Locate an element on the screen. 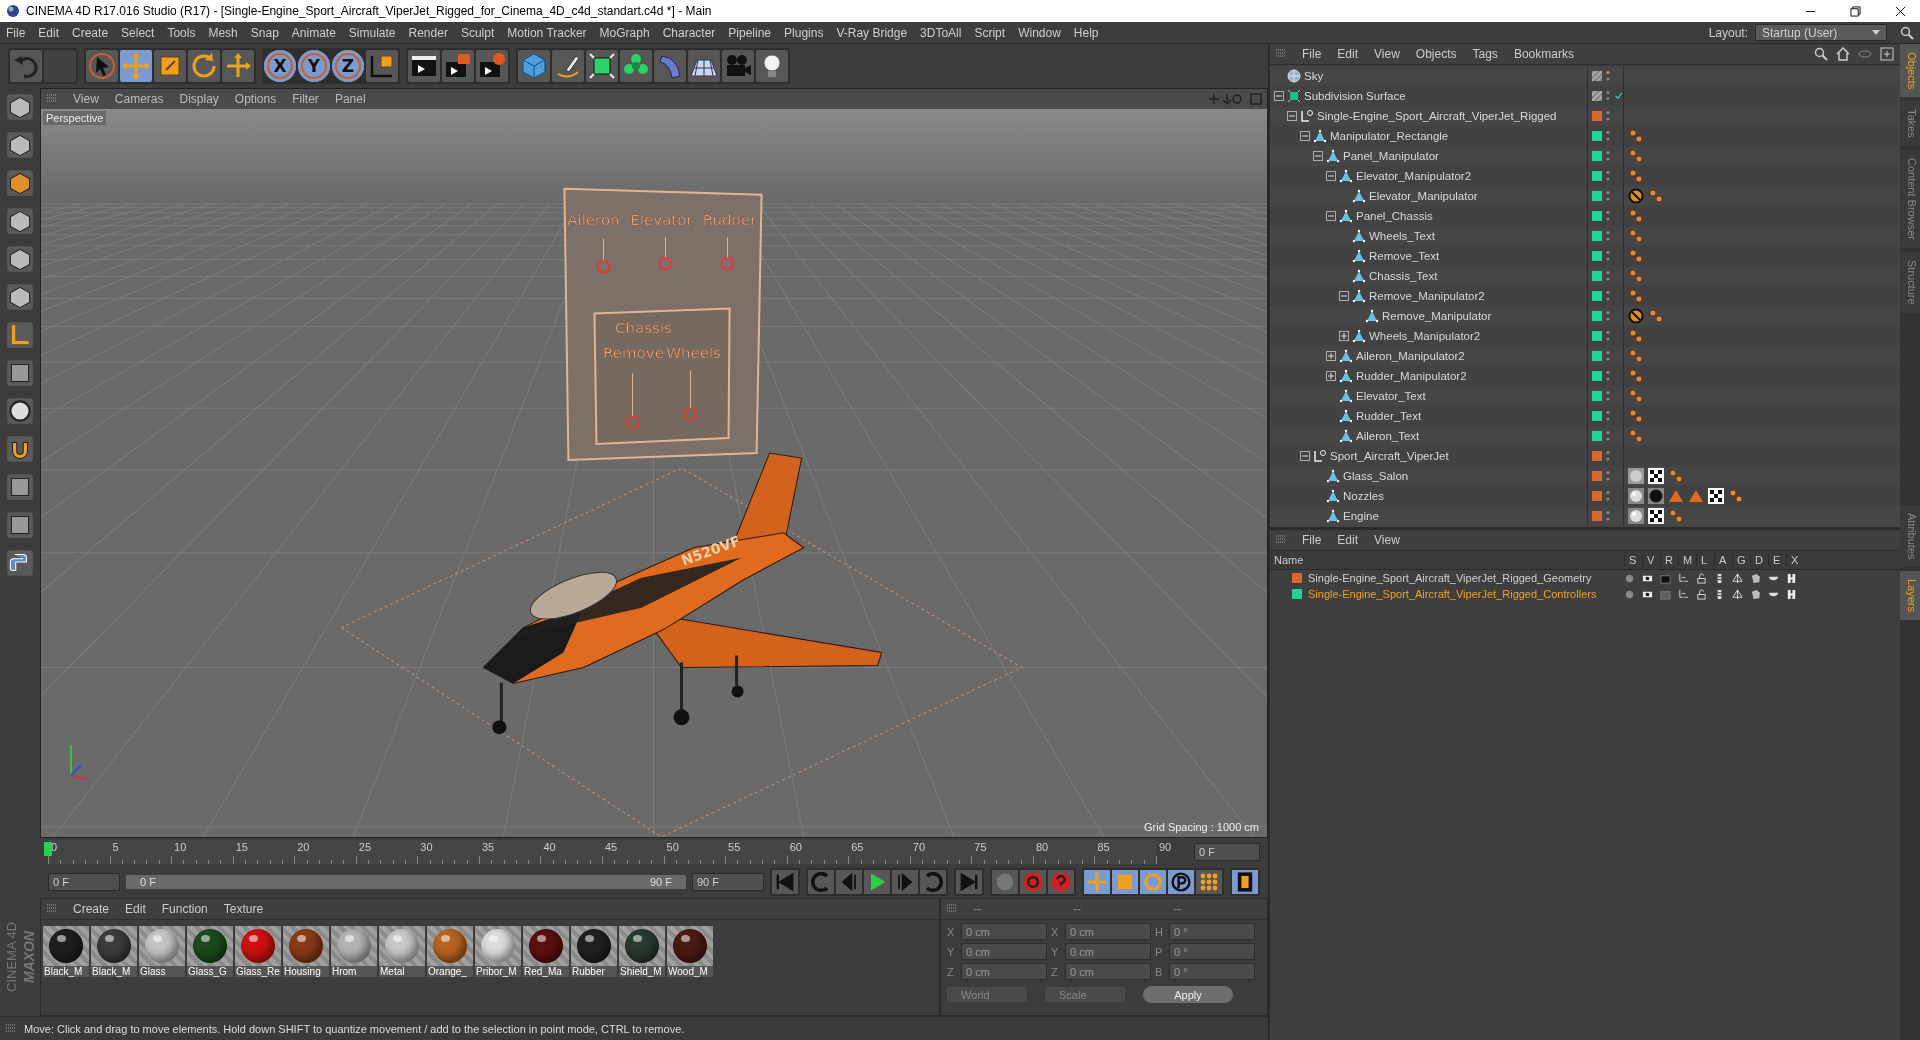  menu-item: Pipeline is located at coordinates (750, 32).